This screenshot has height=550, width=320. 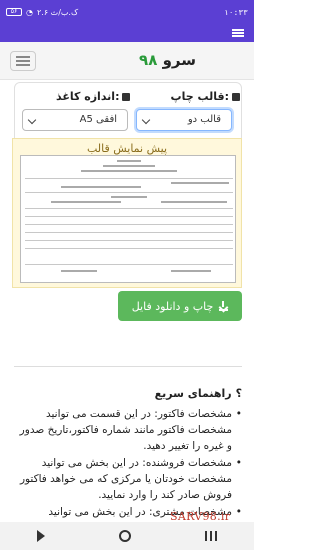 What do you see at coordinates (57, 12) in the screenshot?
I see `network-speed: ۲.۶ ک.ب/ث` at bounding box center [57, 12].